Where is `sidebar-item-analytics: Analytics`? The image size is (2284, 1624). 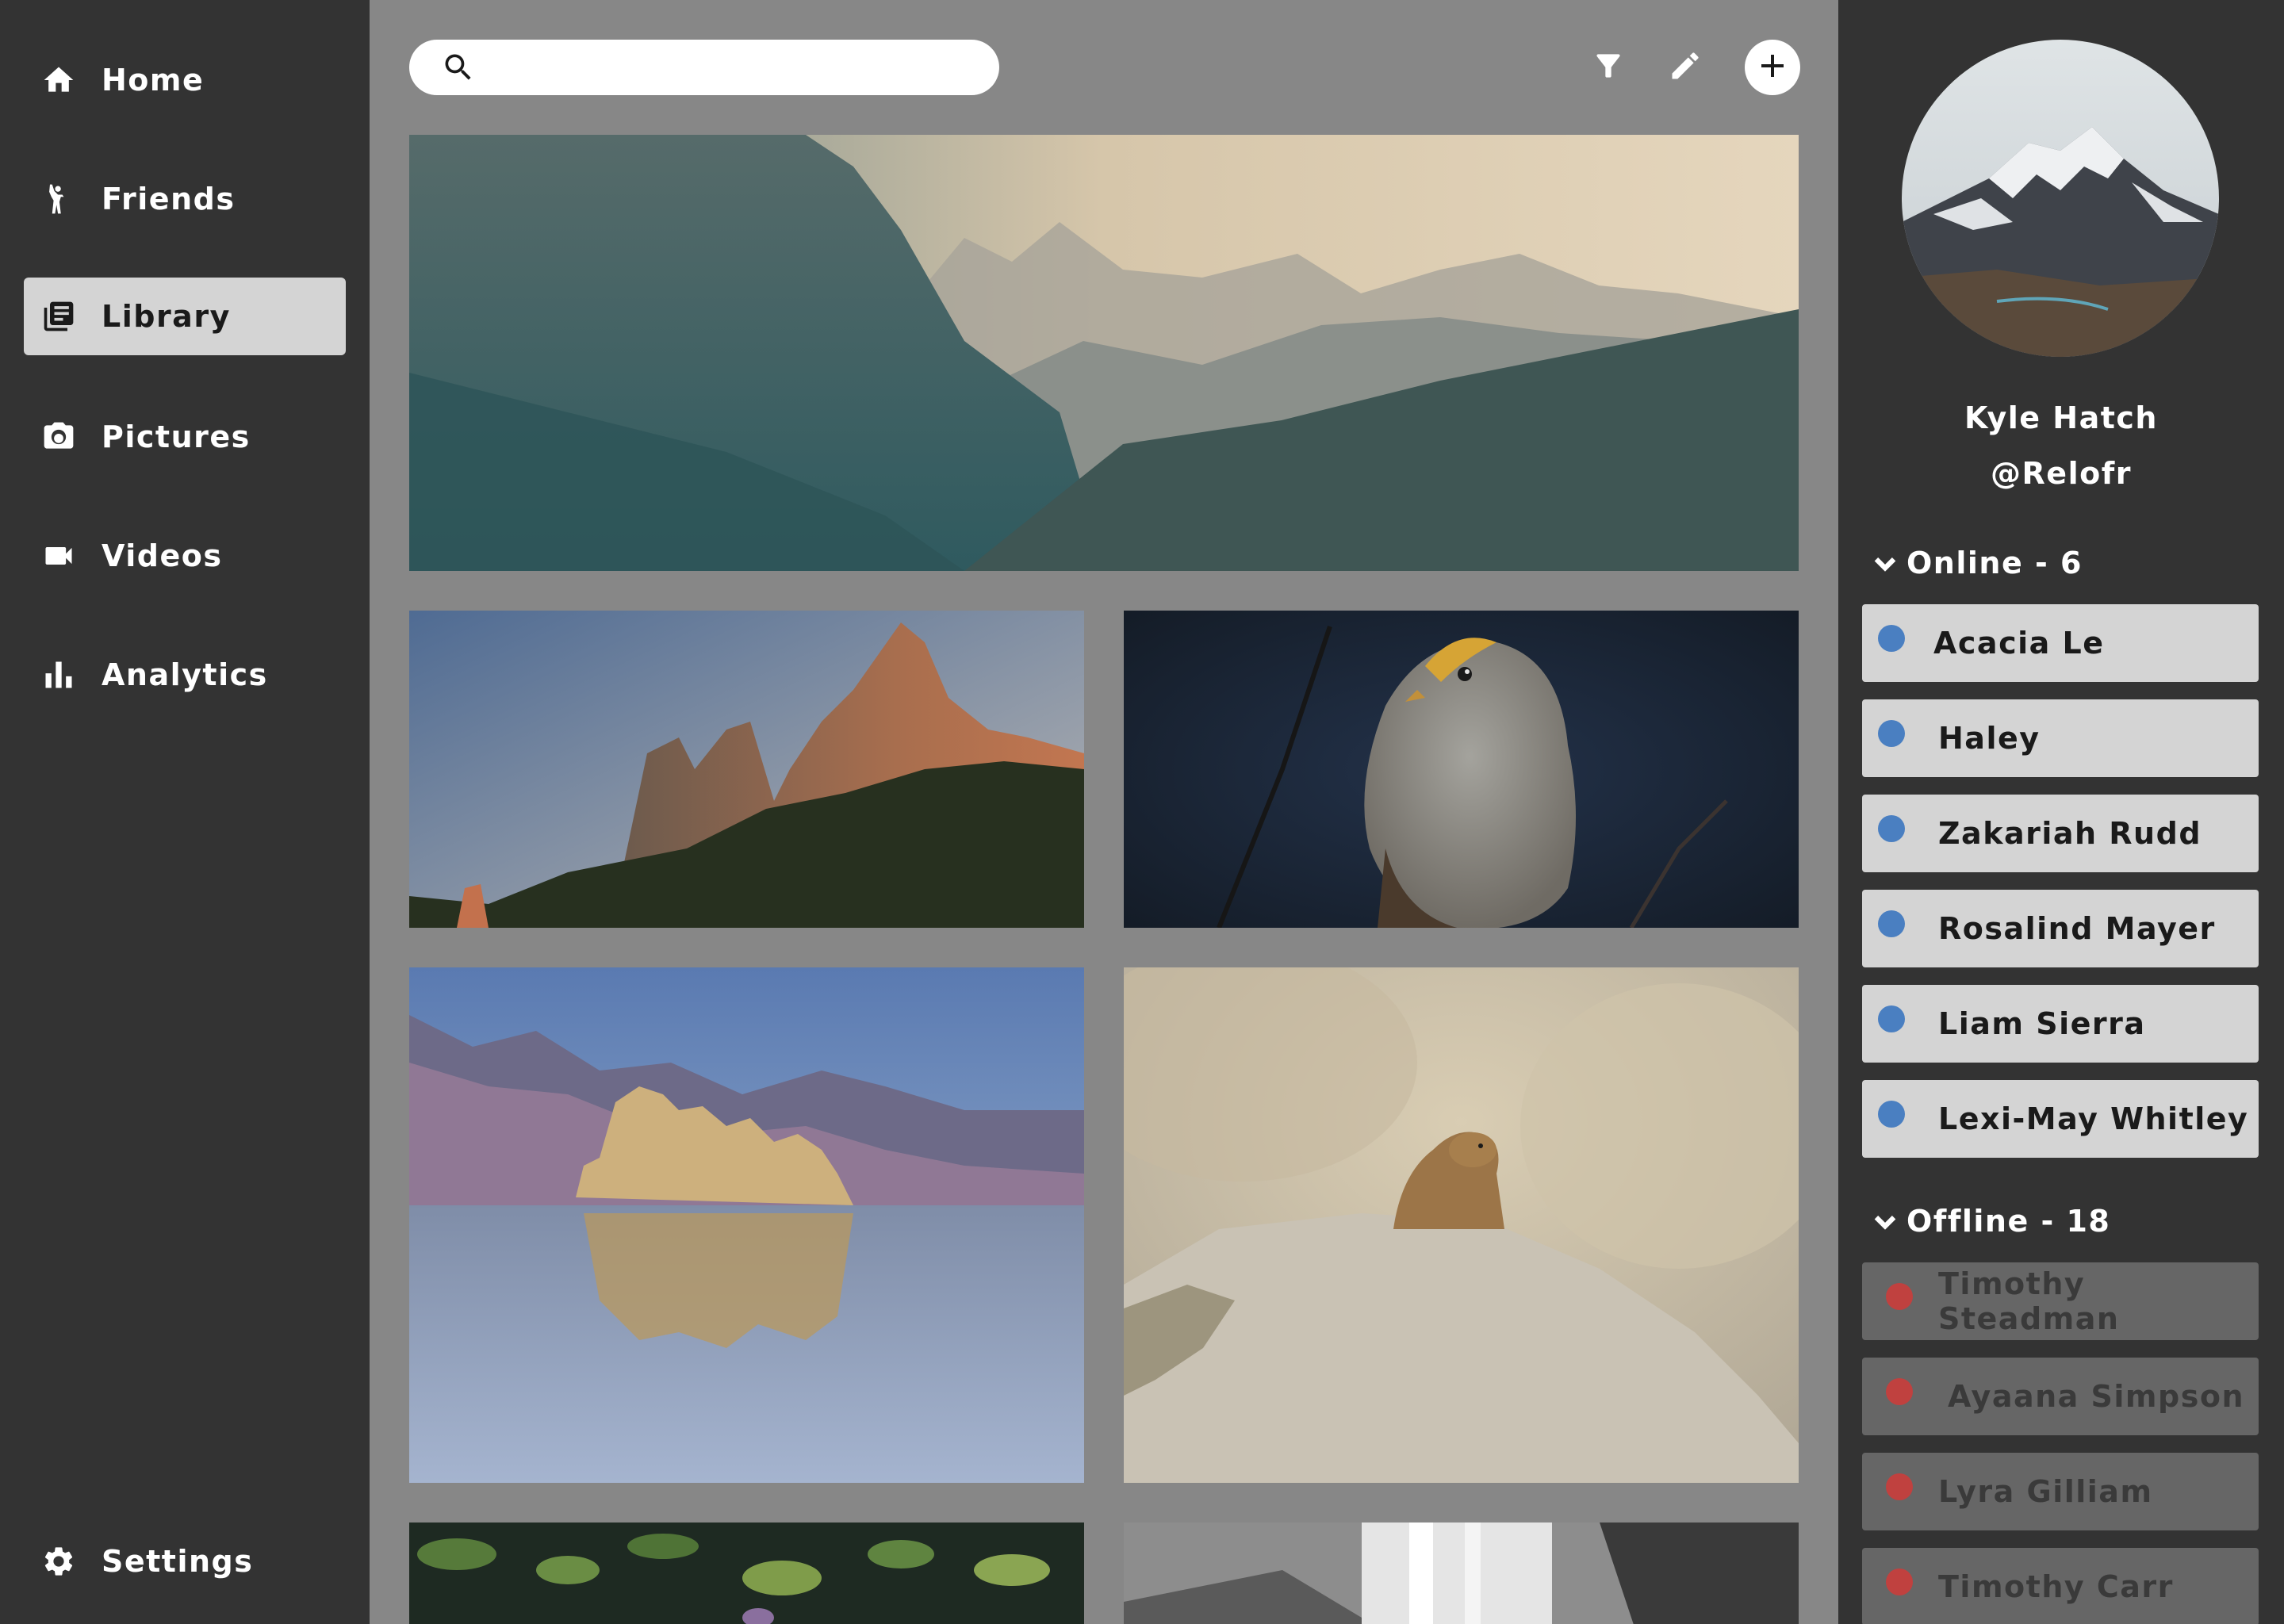
sidebar-item-analytics: Analytics is located at coordinates (185, 675).